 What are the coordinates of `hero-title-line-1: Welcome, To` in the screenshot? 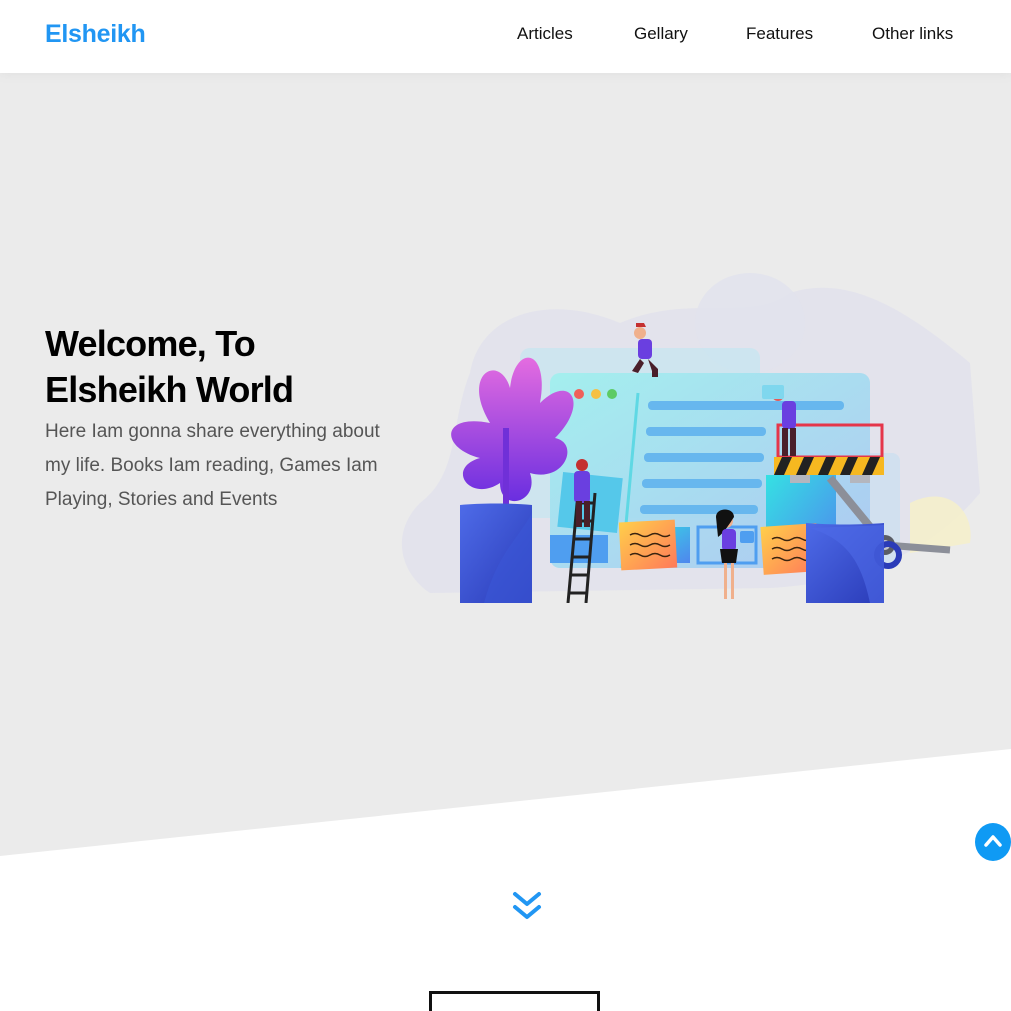 It's located at (150, 343).